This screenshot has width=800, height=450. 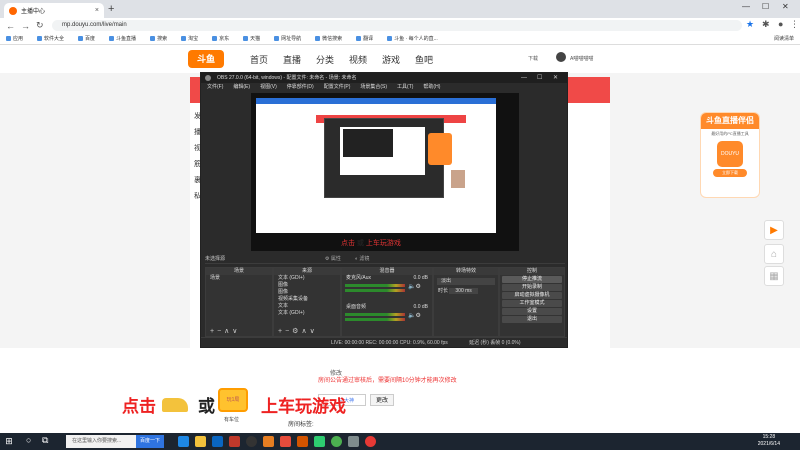 I want to click on obs-menu-item: 场景集合(S), so click(x=373, y=87).